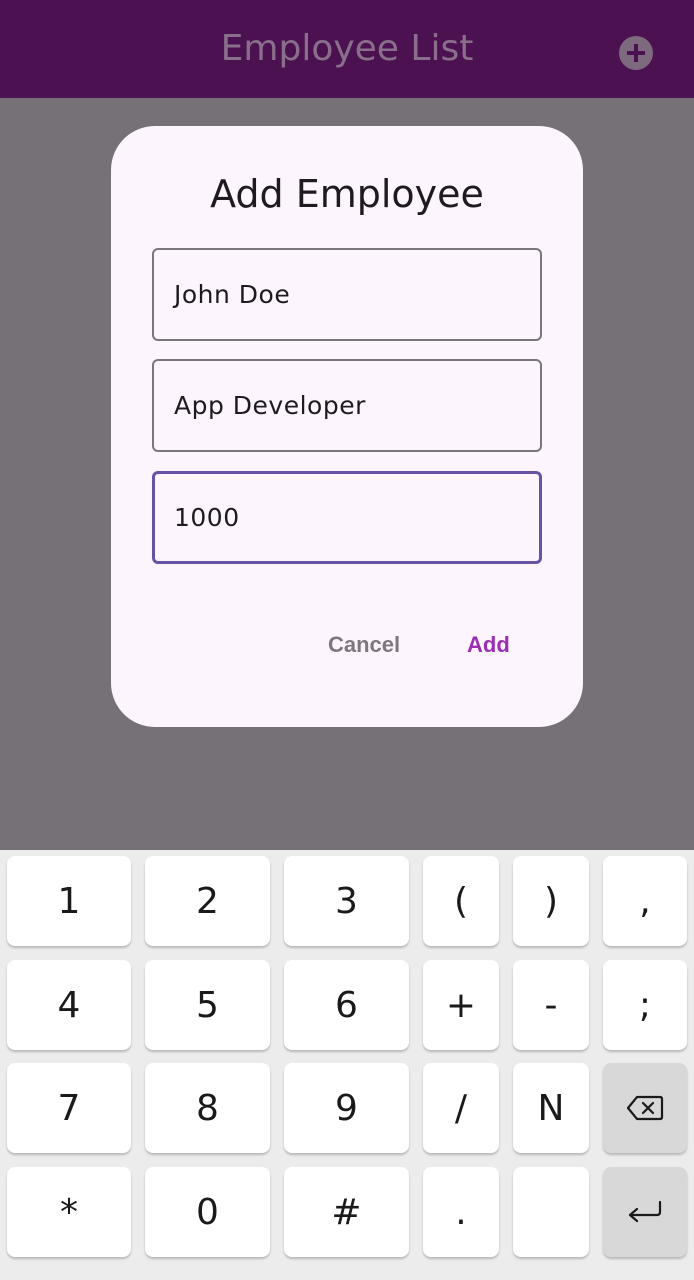 This screenshot has height=1280, width=694. Describe the element at coordinates (461, 901) in the screenshot. I see `key-open-paren: (` at that location.